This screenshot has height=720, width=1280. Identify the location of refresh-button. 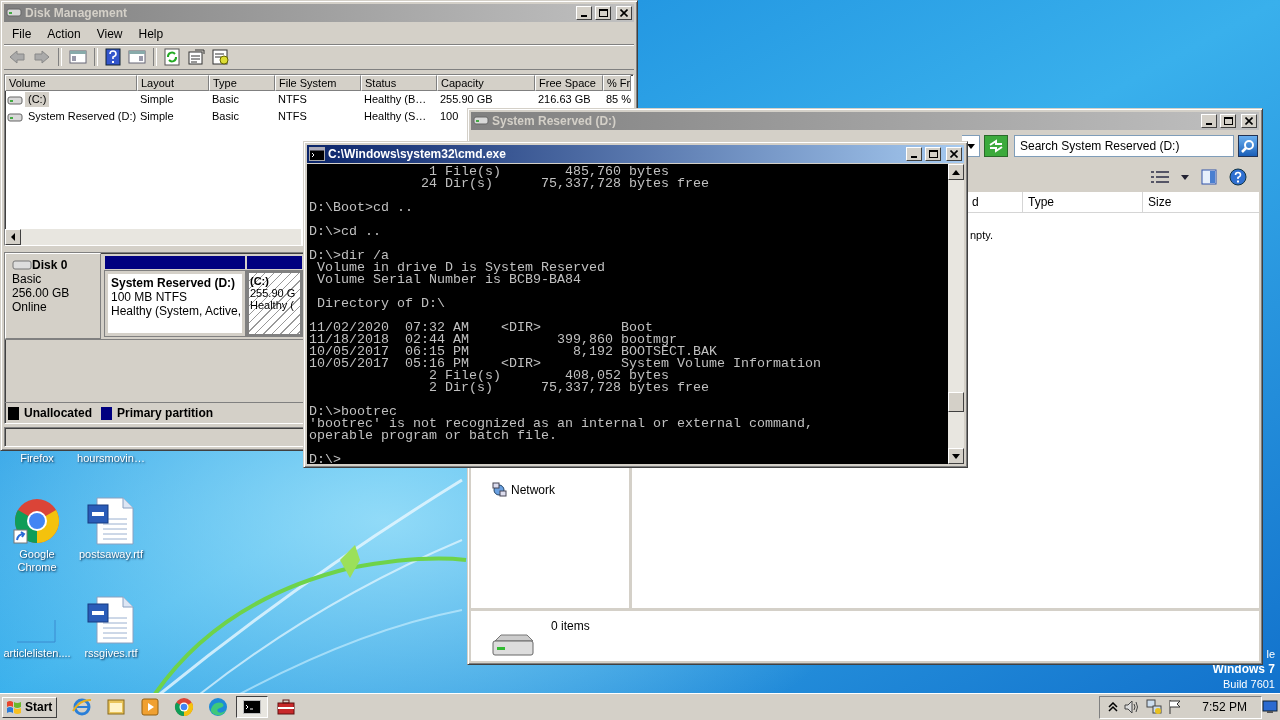
(996, 146).